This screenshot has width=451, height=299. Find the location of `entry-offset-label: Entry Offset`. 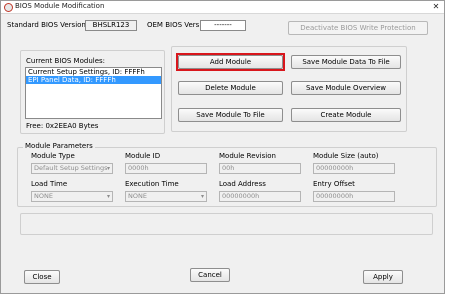

entry-offset-label: Entry Offset is located at coordinates (334, 184).